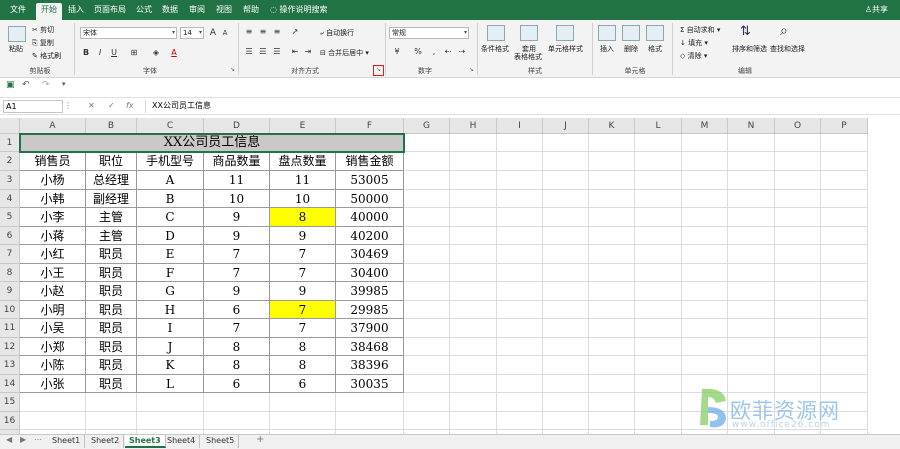 The width and height of the screenshot is (900, 449). What do you see at coordinates (462, 52) in the screenshot?
I see `decrease-decimal-icon: ⇢` at bounding box center [462, 52].